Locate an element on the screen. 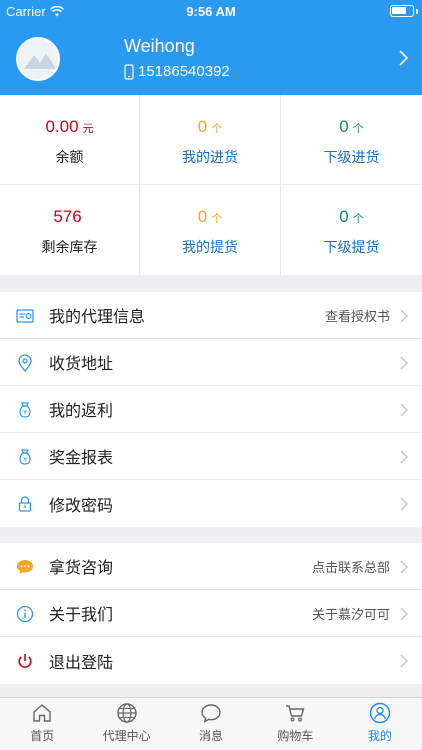 The image size is (422, 750). menu-item-label: 关于我们 is located at coordinates (81, 615).